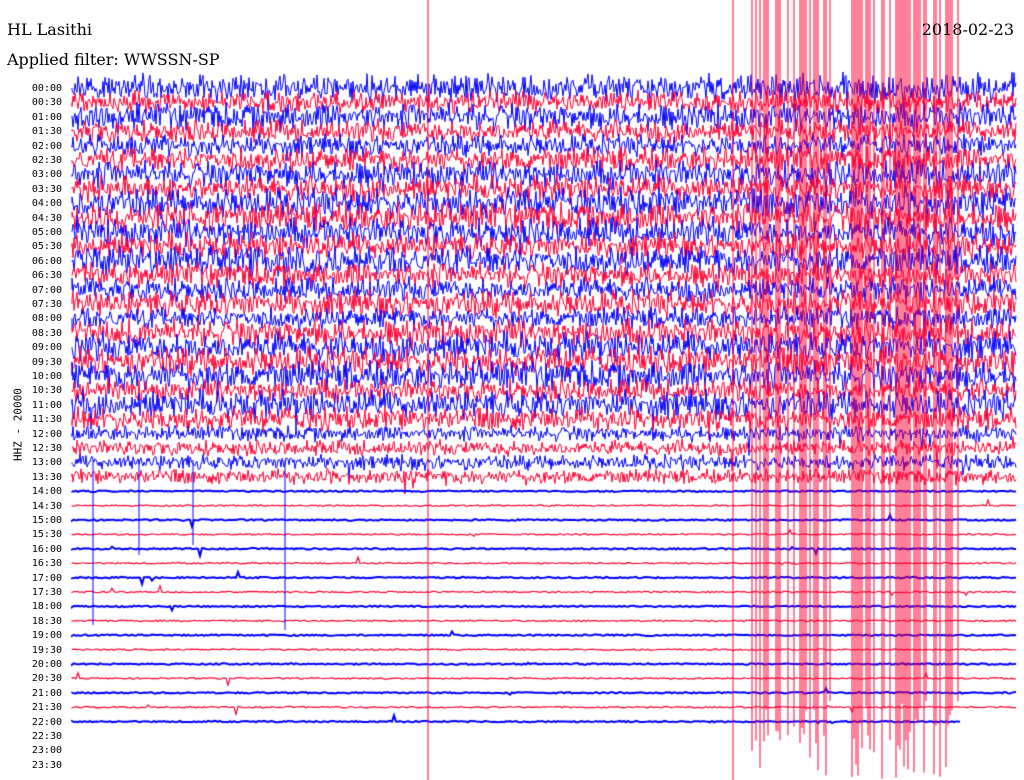 Image resolution: width=1024 pixels, height=780 pixels. Describe the element at coordinates (967, 29) in the screenshot. I see `date-label: 2018-02-23` at that location.